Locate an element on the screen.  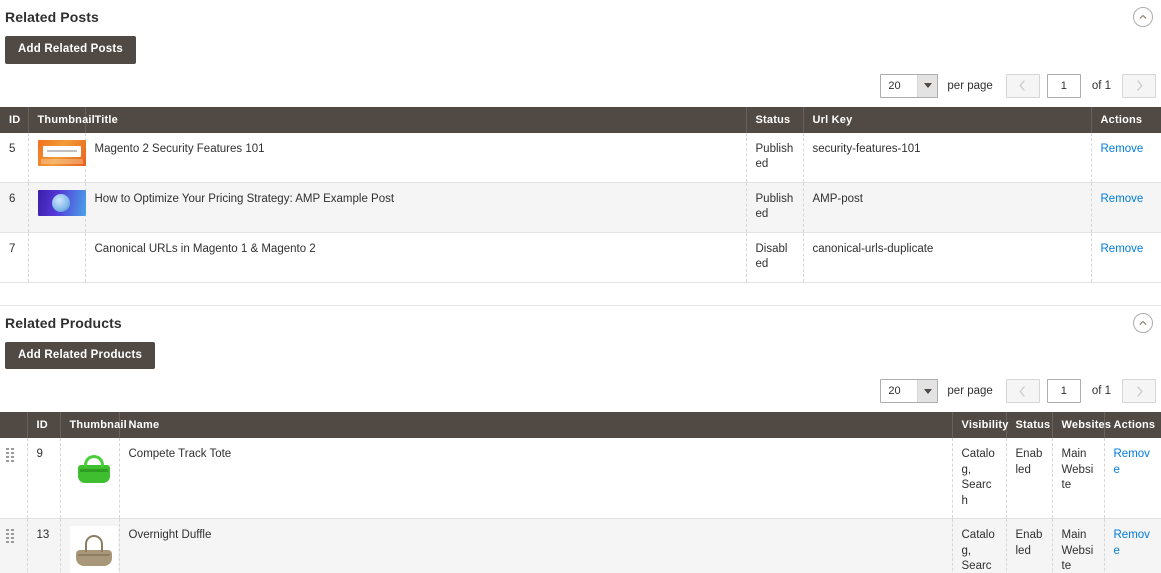
posts-page-total: of 1 is located at coordinates (1101, 85).